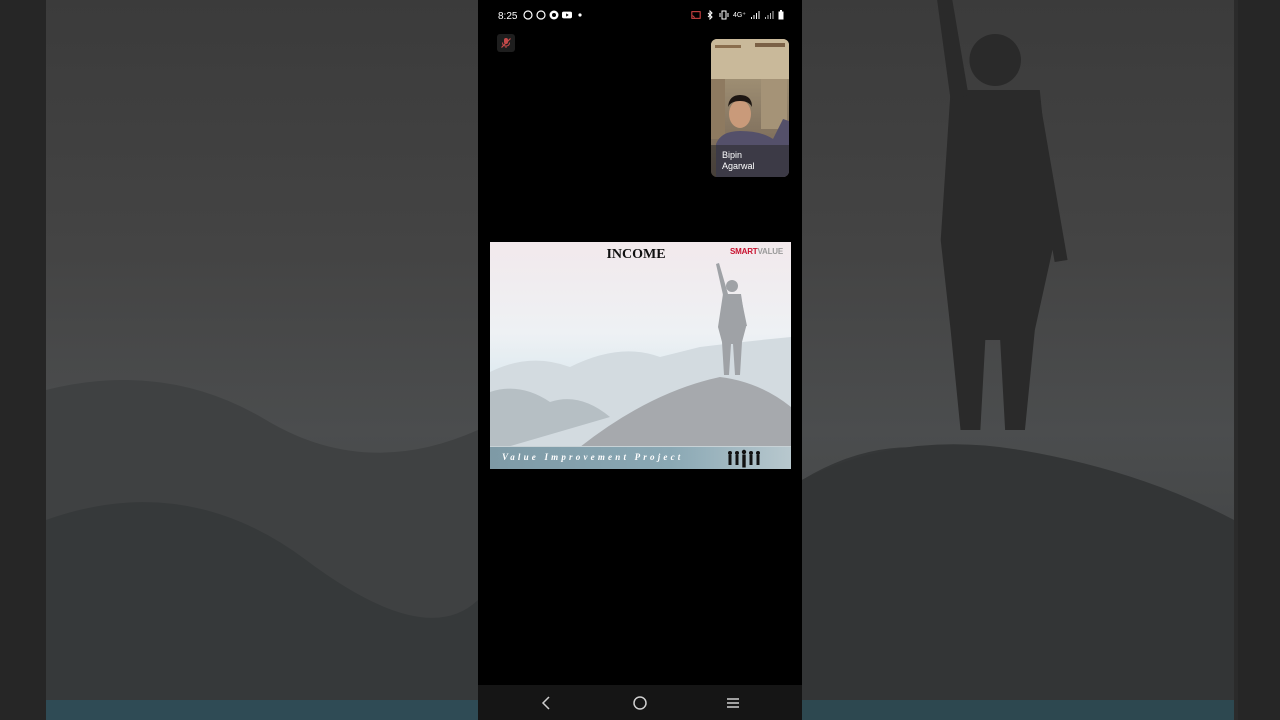  I want to click on participant-name: Bipin Agarwal, so click(738, 161).